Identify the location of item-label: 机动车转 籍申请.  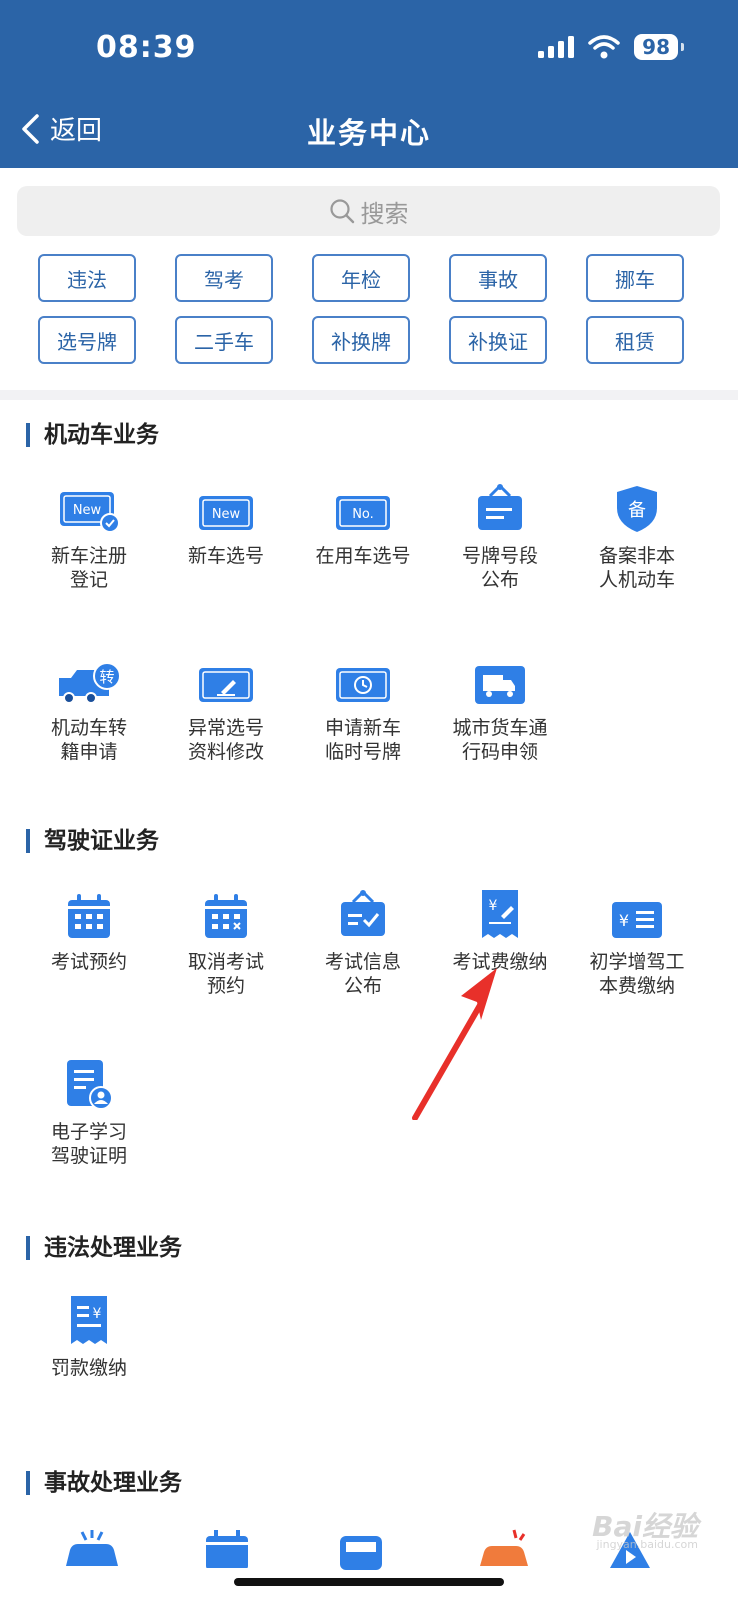
(88, 740).